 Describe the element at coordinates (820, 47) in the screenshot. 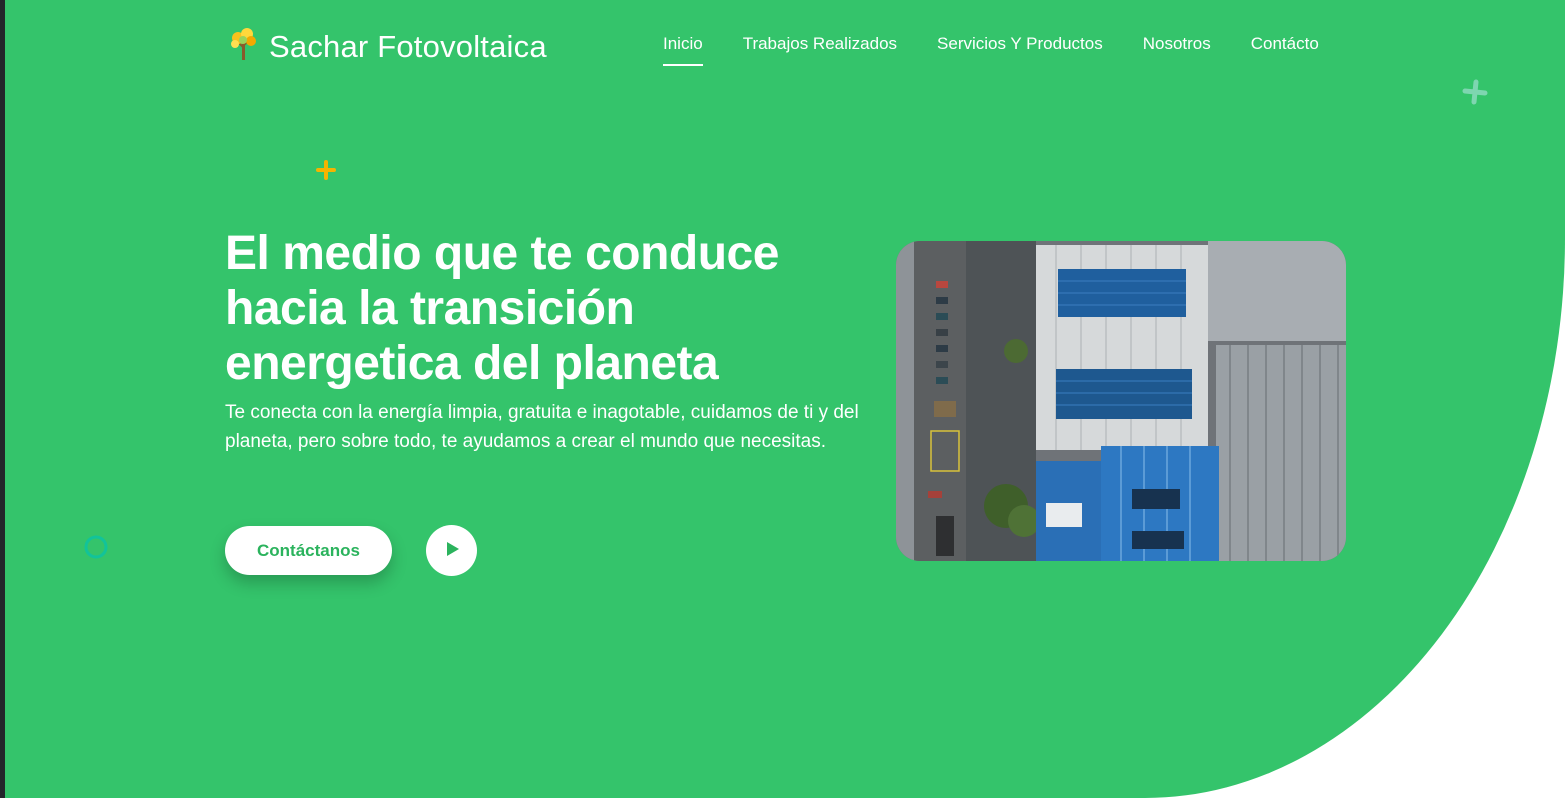

I see `nav-item-trabajos-realizados: Trabajos Realizados` at that location.